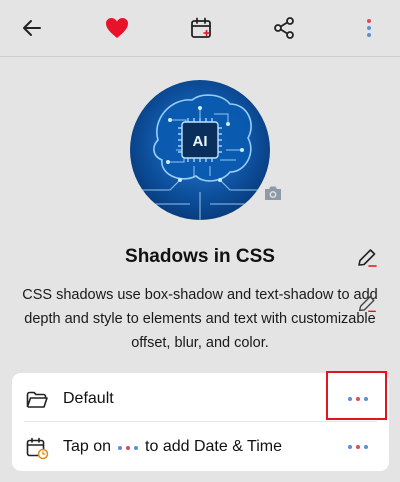 The width and height of the screenshot is (400, 482). I want to click on change-image-button, so click(273, 193).